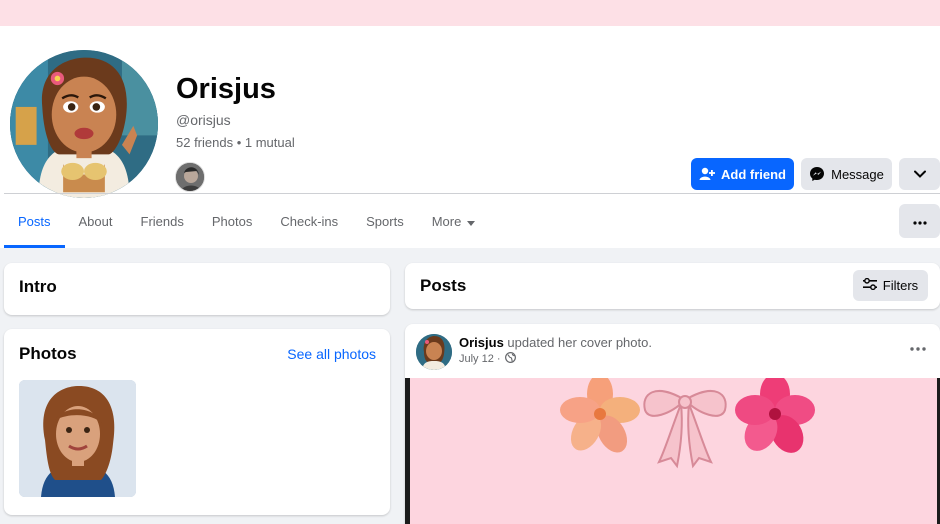 Image resolution: width=940 pixels, height=524 pixels. Describe the element at coordinates (470, 13) in the screenshot. I see `cover-photo-strip` at that location.